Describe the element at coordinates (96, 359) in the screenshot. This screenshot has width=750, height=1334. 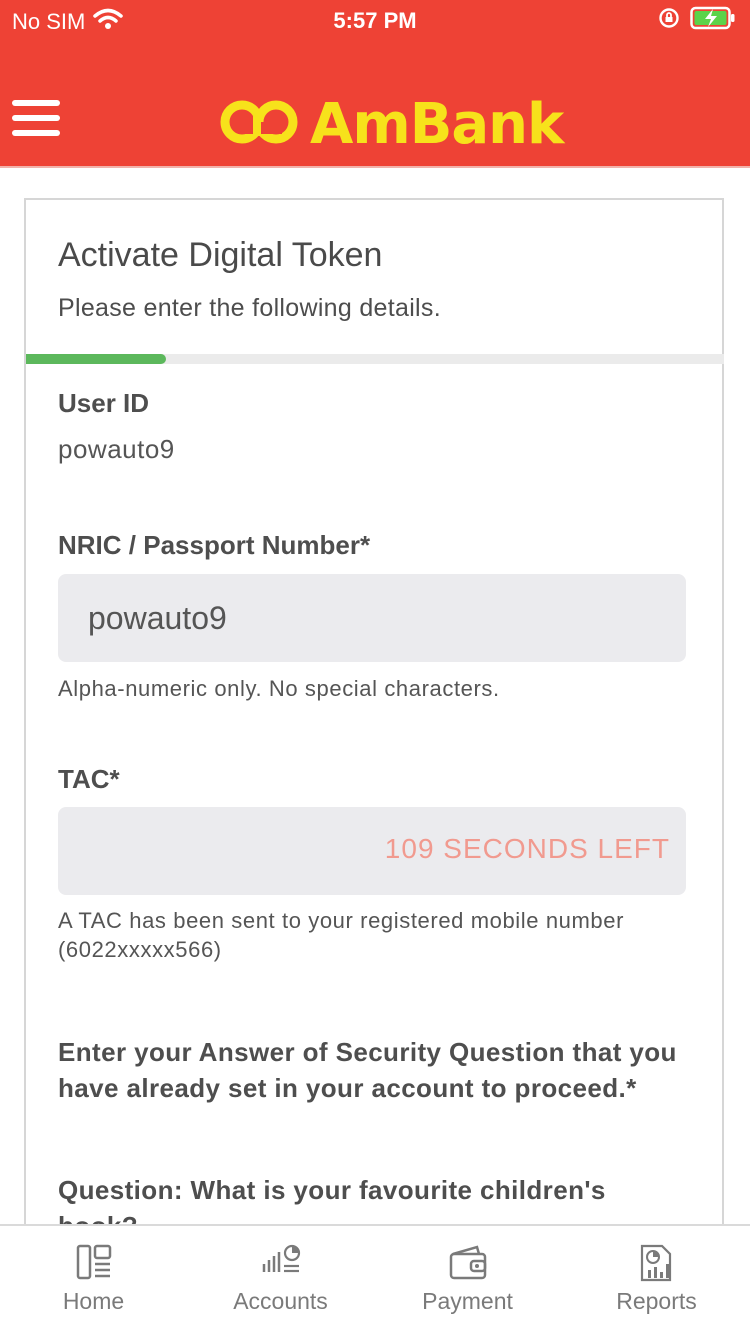
I see `step-progress-fill` at that location.